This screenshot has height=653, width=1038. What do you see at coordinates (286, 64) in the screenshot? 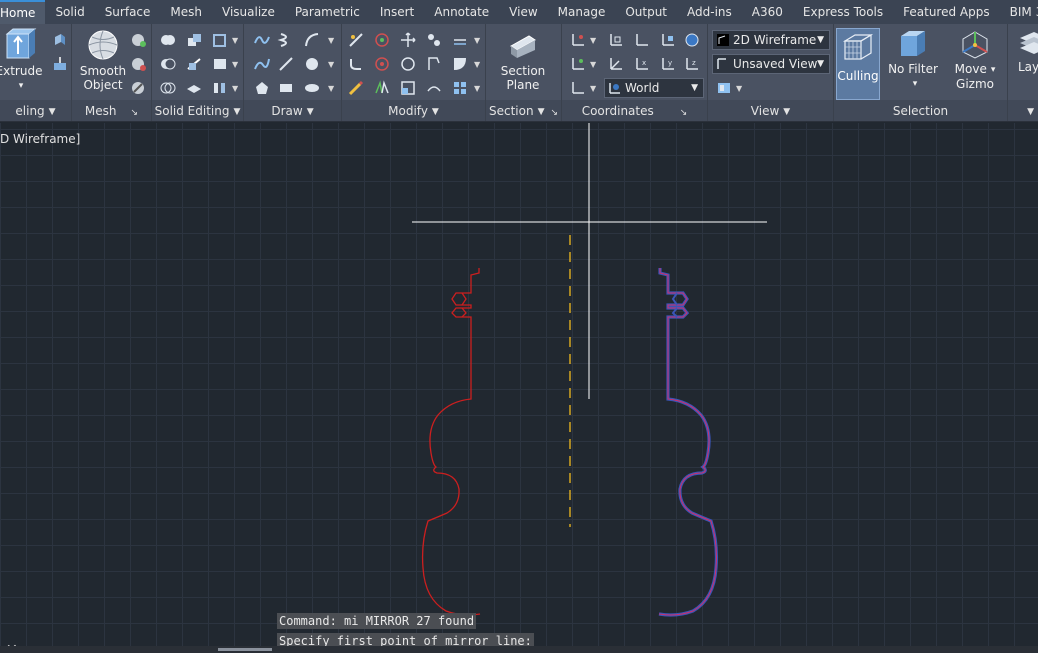
I see `line-button` at bounding box center [286, 64].